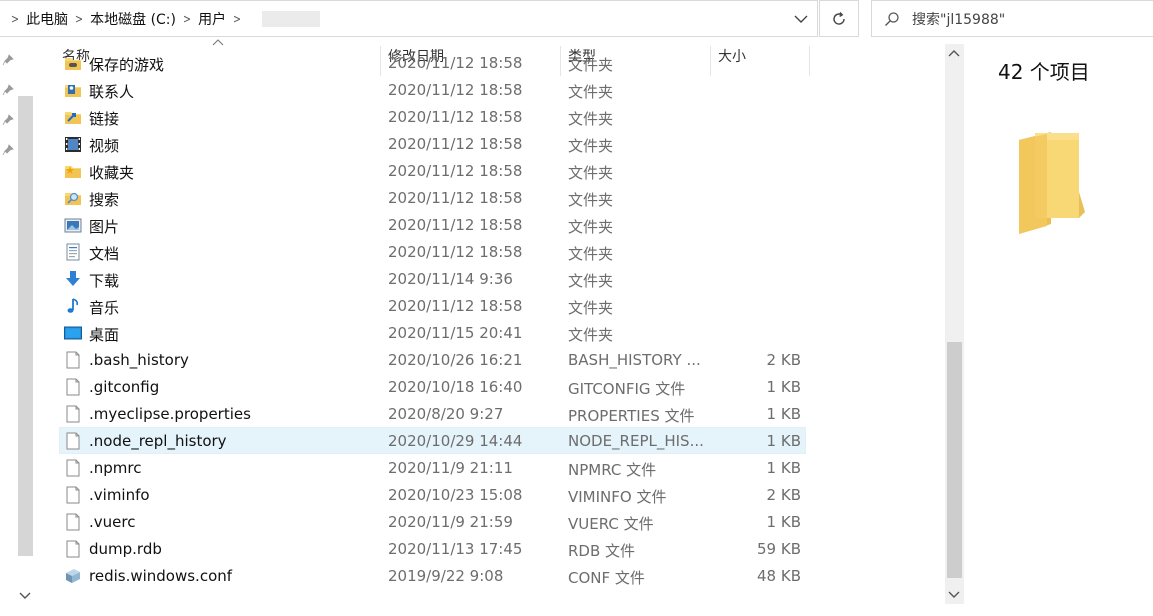  I want to click on file-modified-date: 2020/8/20 9:27, so click(446, 414).